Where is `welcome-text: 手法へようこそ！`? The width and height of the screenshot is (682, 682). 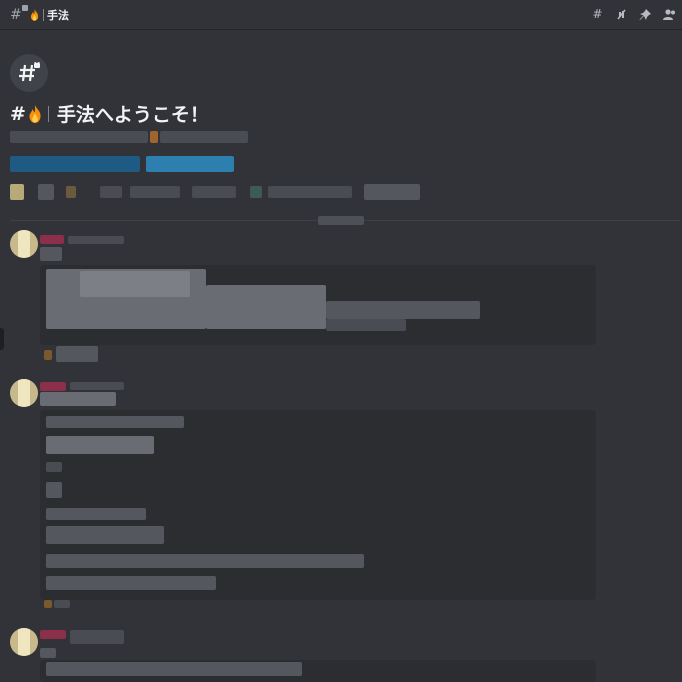 welcome-text: 手法へようこそ！ is located at coordinates (132, 115).